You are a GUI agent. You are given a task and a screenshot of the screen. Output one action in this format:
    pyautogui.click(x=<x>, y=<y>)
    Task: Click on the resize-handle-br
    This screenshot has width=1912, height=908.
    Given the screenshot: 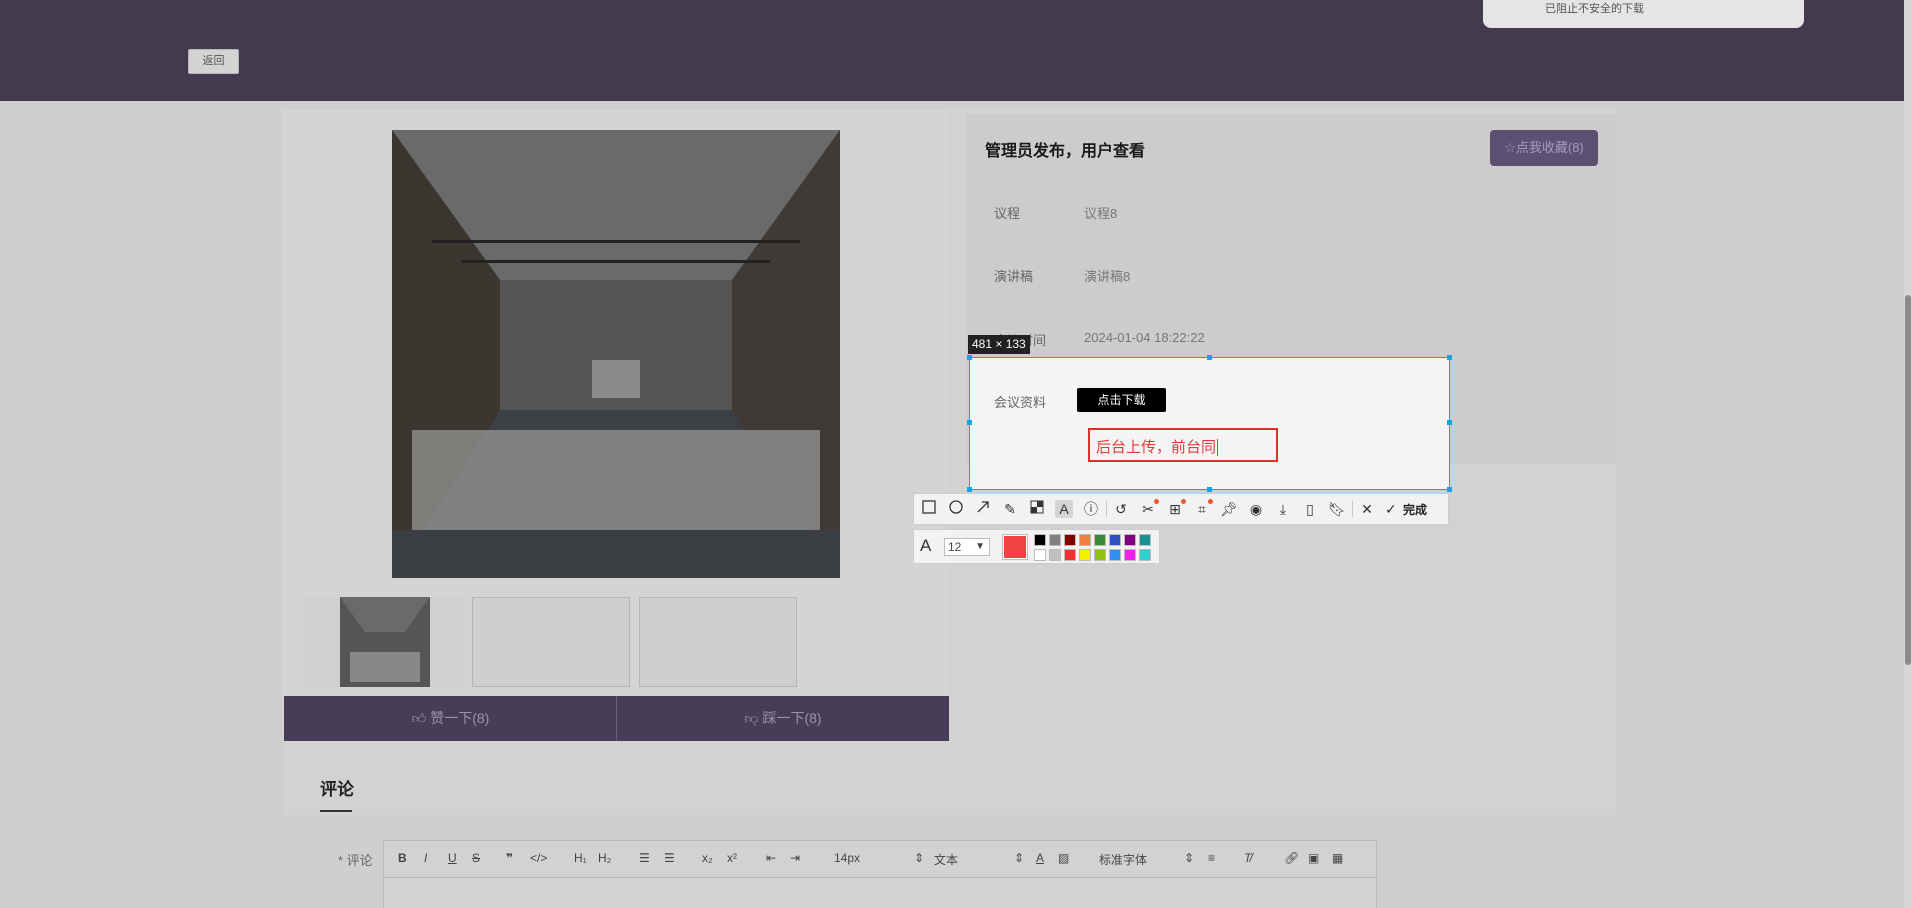 What is the action you would take?
    pyautogui.click(x=1449, y=489)
    